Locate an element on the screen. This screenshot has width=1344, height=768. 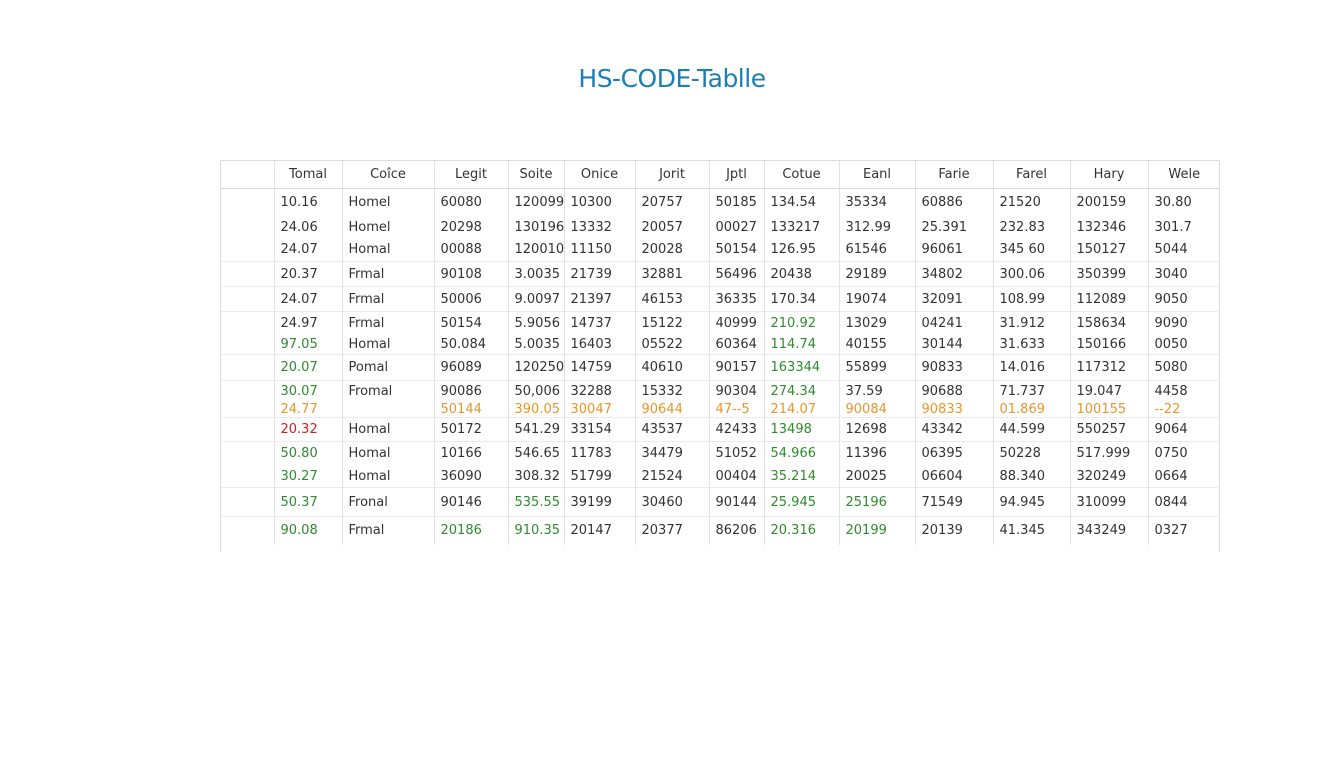
table-cell: 40155 is located at coordinates (877, 345).